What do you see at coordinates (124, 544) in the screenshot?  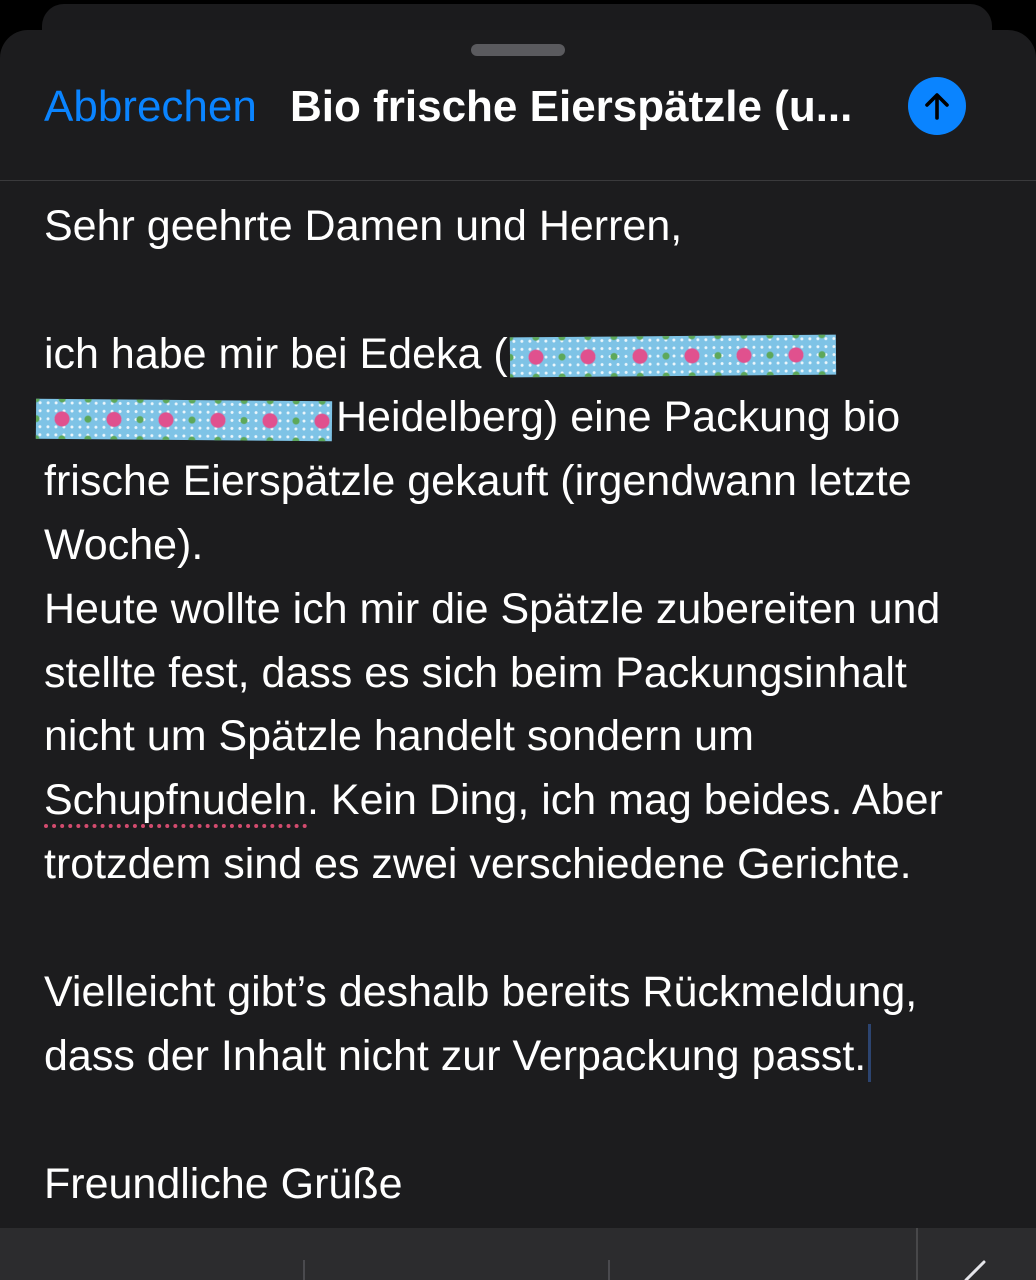 I see `body-line: Woche).` at bounding box center [124, 544].